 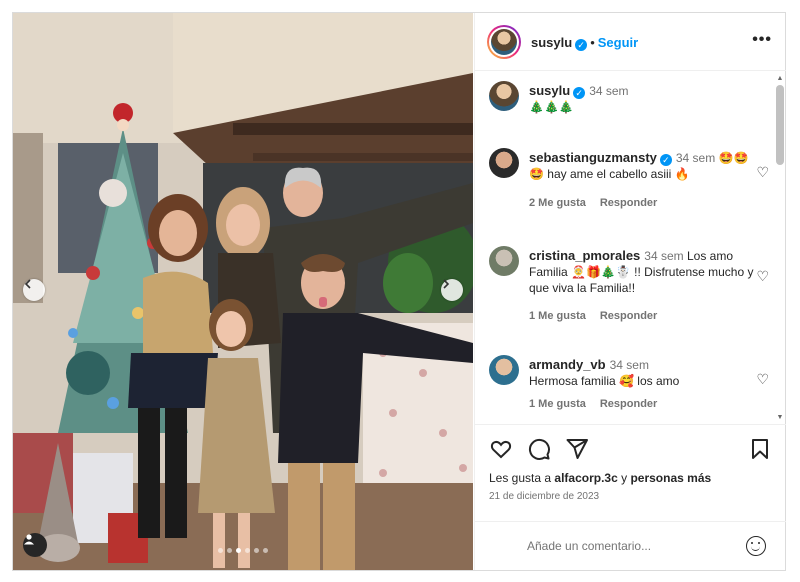 I want to click on previous-photo-button, so click(x=34, y=290).